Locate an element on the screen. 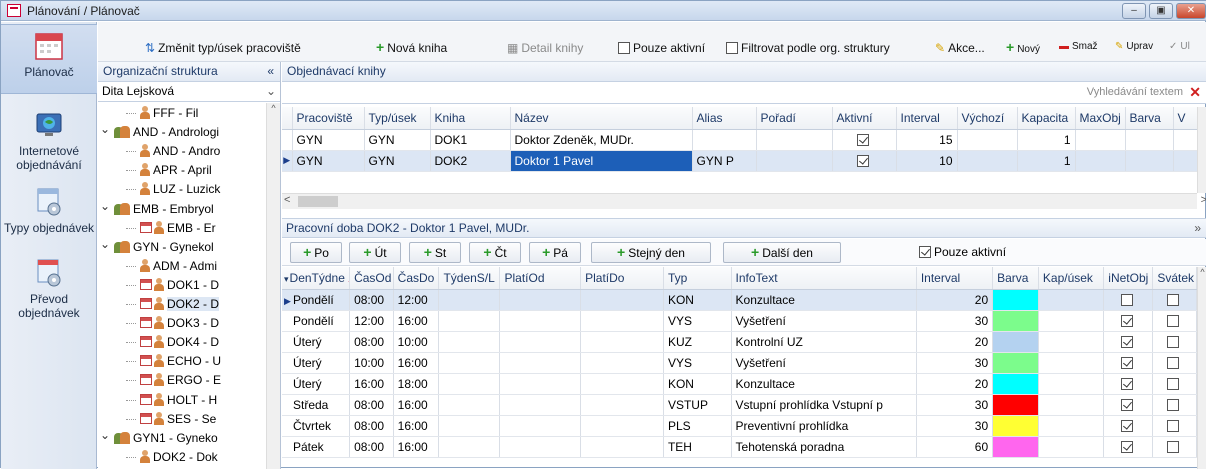 This screenshot has height=469, width=1206. tree-node: DOK2 - D is located at coordinates (179, 304).